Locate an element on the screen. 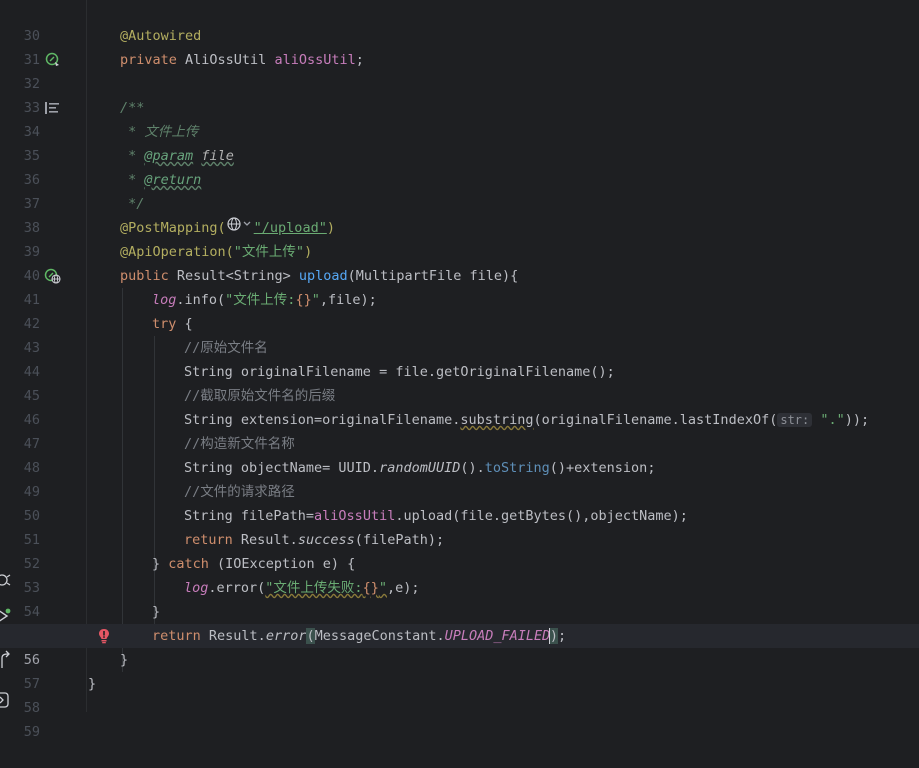 This screenshot has width=919, height=768. code-token: success is located at coordinates (326, 540).